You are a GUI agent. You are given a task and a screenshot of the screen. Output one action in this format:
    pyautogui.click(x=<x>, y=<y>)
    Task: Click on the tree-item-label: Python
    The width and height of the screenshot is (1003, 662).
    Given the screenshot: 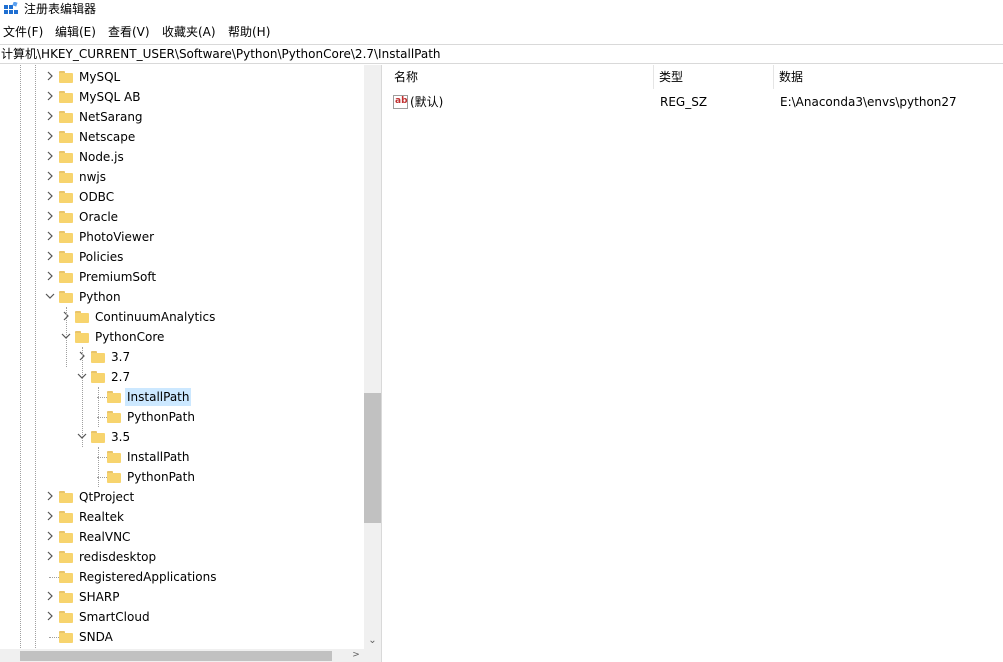 What is the action you would take?
    pyautogui.click(x=100, y=297)
    